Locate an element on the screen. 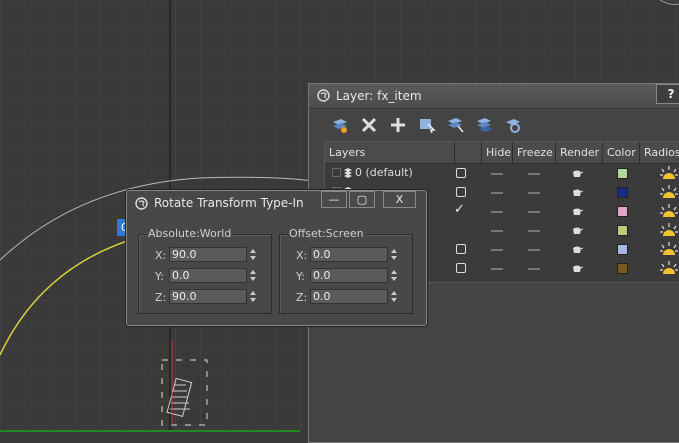  layer-window-title: Layer: fx_item is located at coordinates (379, 96).